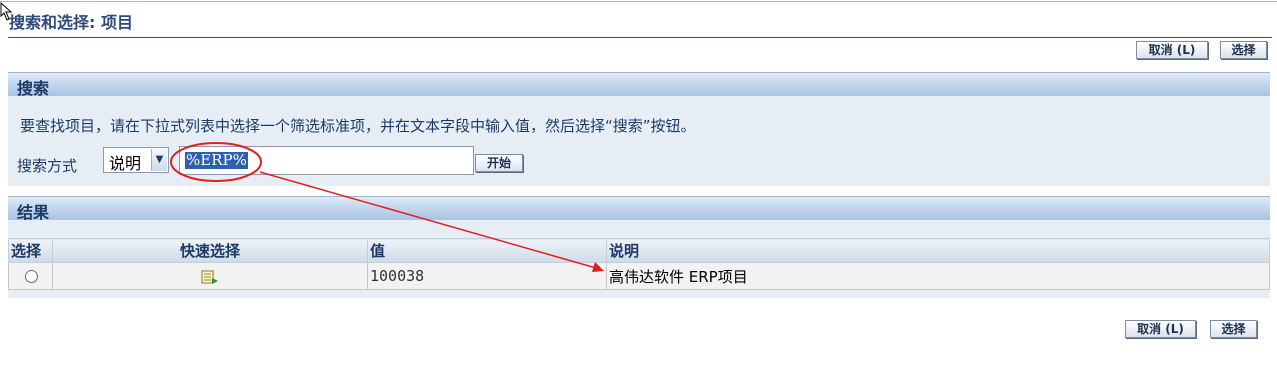 The image size is (1277, 368). What do you see at coordinates (938, 276) in the screenshot?
I see `row-description-cell: 高伟达软件 ERP项目` at bounding box center [938, 276].